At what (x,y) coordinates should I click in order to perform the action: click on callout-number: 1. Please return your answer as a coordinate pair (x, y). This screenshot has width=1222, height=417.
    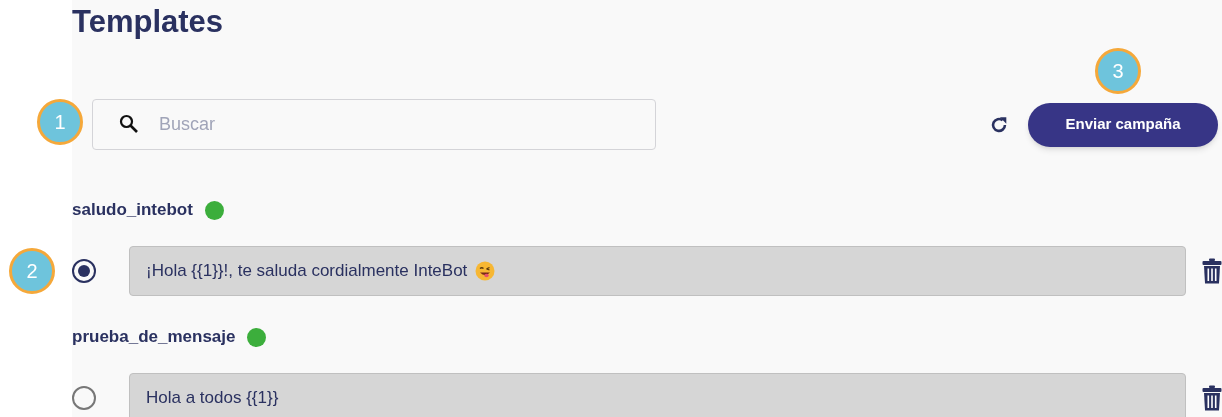
    Looking at the image, I should click on (60, 122).